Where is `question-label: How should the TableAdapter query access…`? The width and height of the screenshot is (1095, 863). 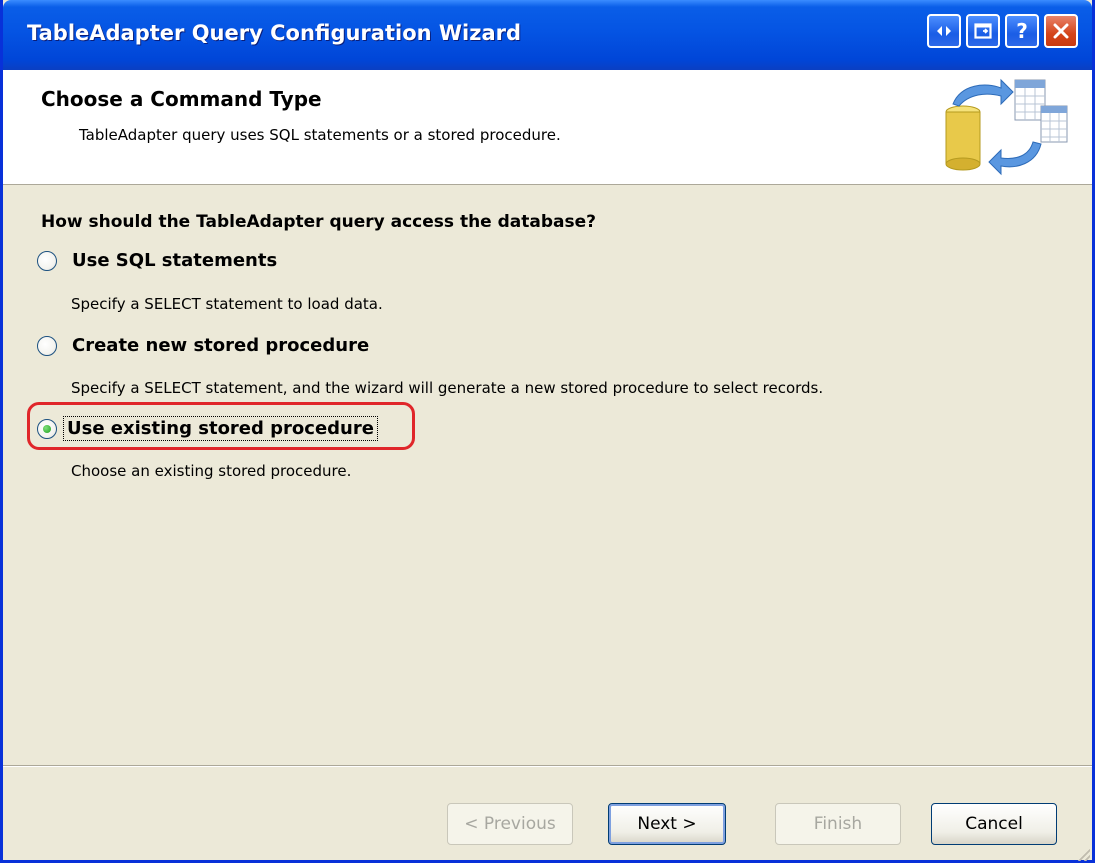 question-label: How should the TableAdapter query access… is located at coordinates (319, 222).